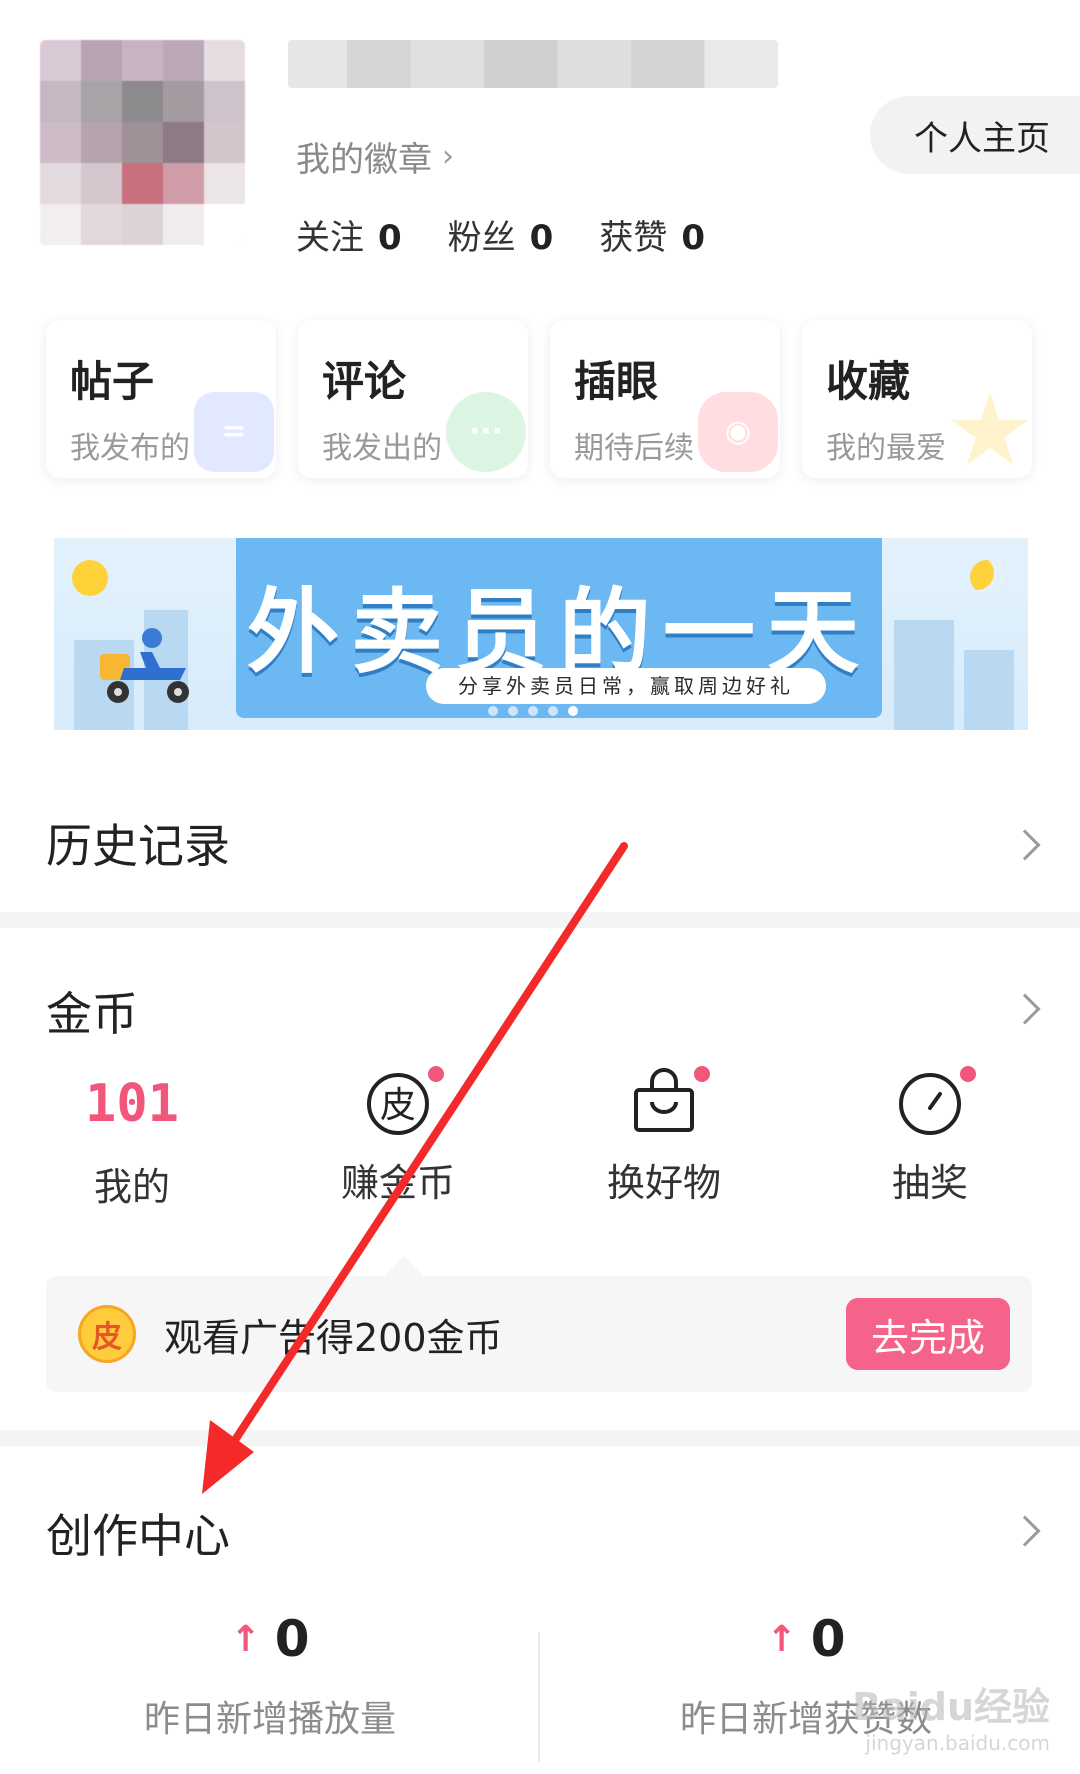 This screenshot has height=1774, width=1080. I want to click on banner-panel: 外卖员的一天 分享外卖员日常，赢取周边好礼, so click(559, 628).